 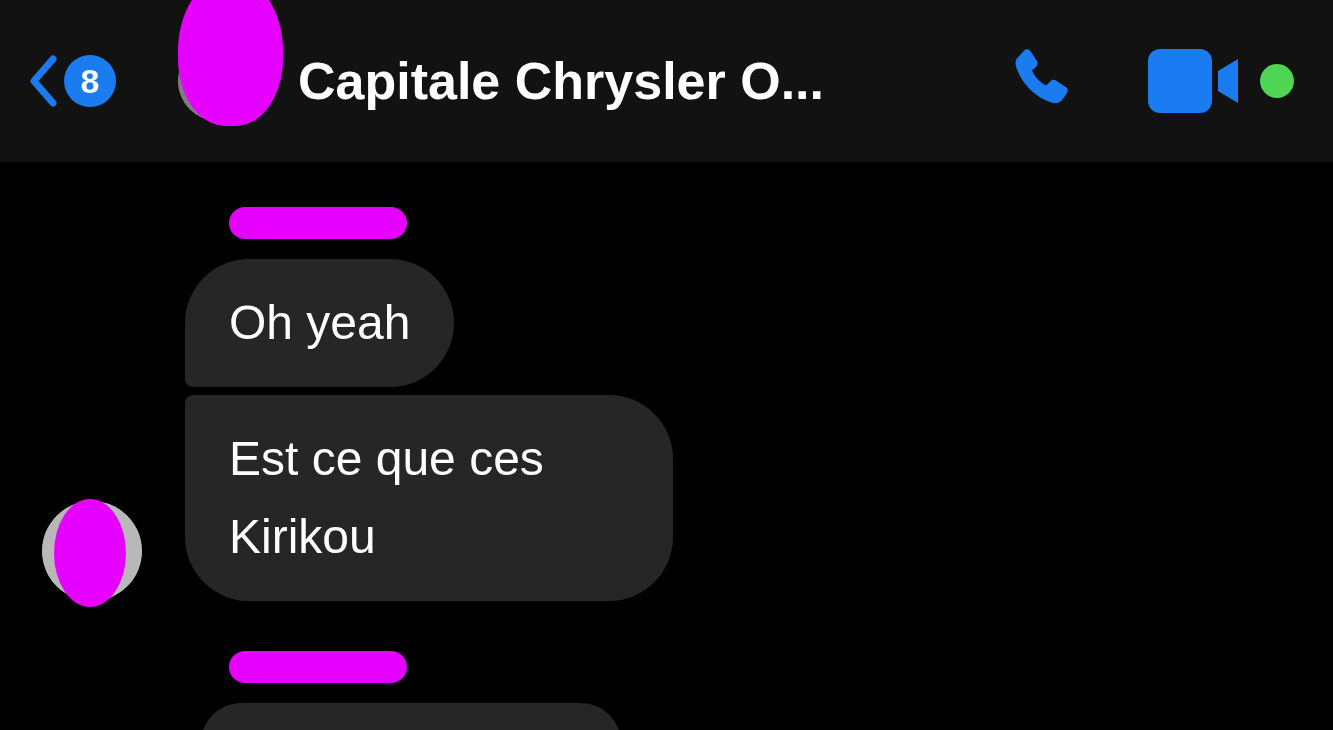 I want to click on back-button: 8, so click(x=72, y=81).